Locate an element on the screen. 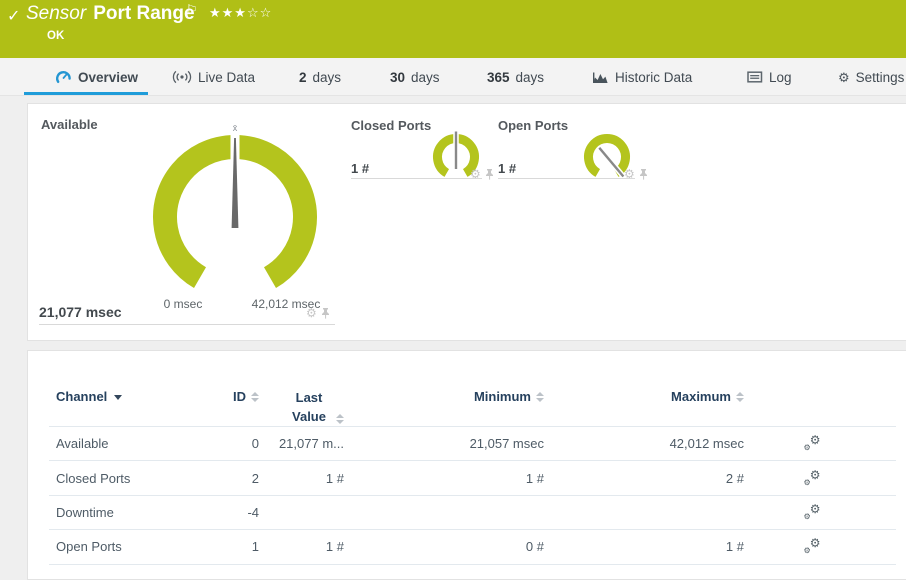 This screenshot has height=580, width=906. channel-minimum: 1 # is located at coordinates (534, 478).